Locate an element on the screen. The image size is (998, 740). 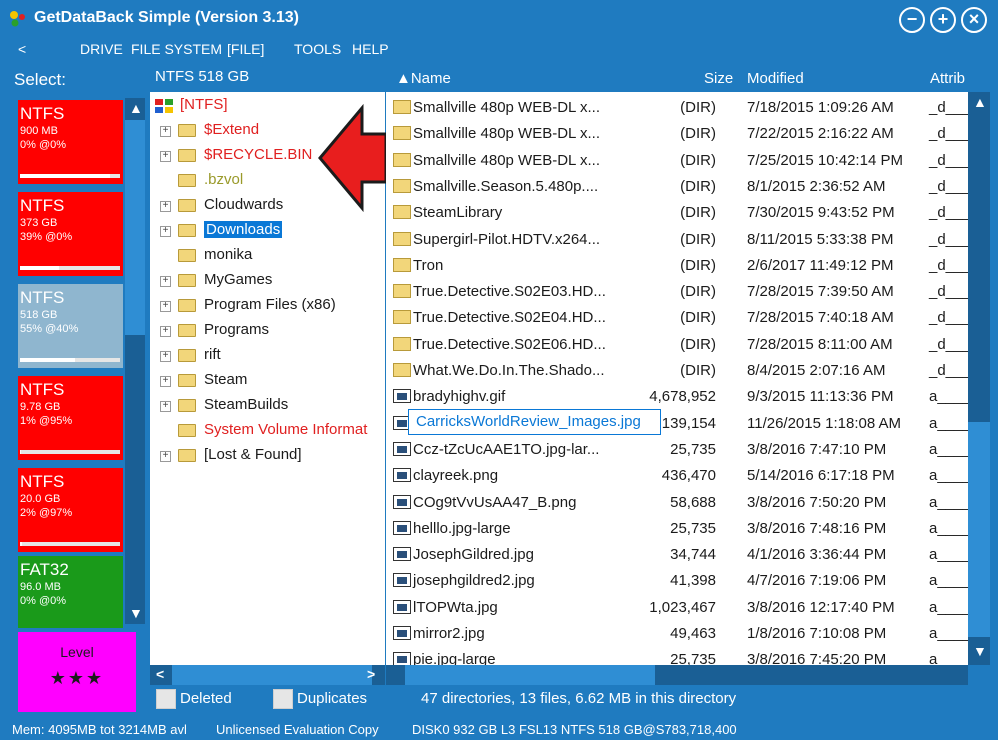
drive-item: FAT32 96.0 MB 0% @0% is located at coordinates (70, 592).